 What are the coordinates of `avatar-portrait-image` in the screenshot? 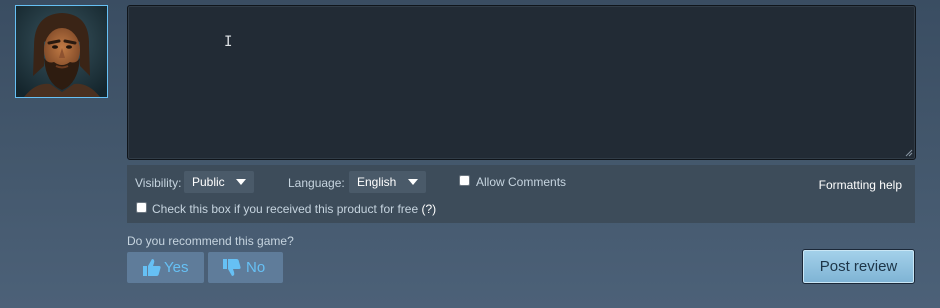 It's located at (61, 51).